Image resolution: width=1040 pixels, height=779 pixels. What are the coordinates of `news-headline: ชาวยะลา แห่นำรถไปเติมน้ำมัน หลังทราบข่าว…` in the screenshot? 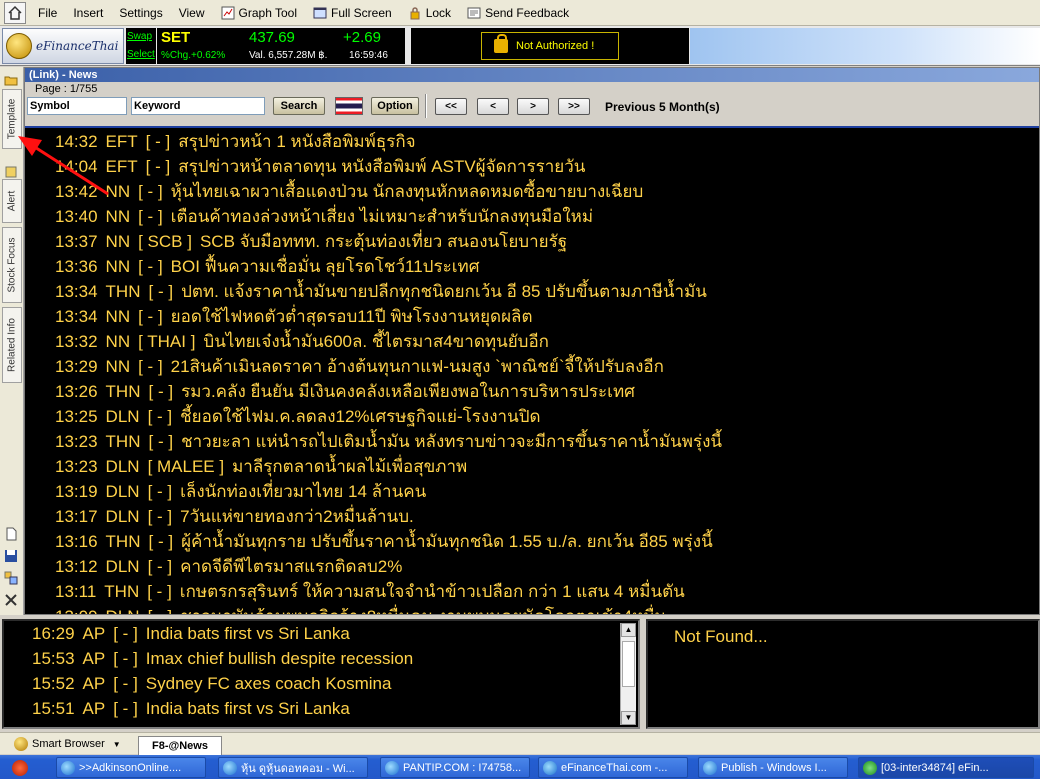 It's located at (452, 441).